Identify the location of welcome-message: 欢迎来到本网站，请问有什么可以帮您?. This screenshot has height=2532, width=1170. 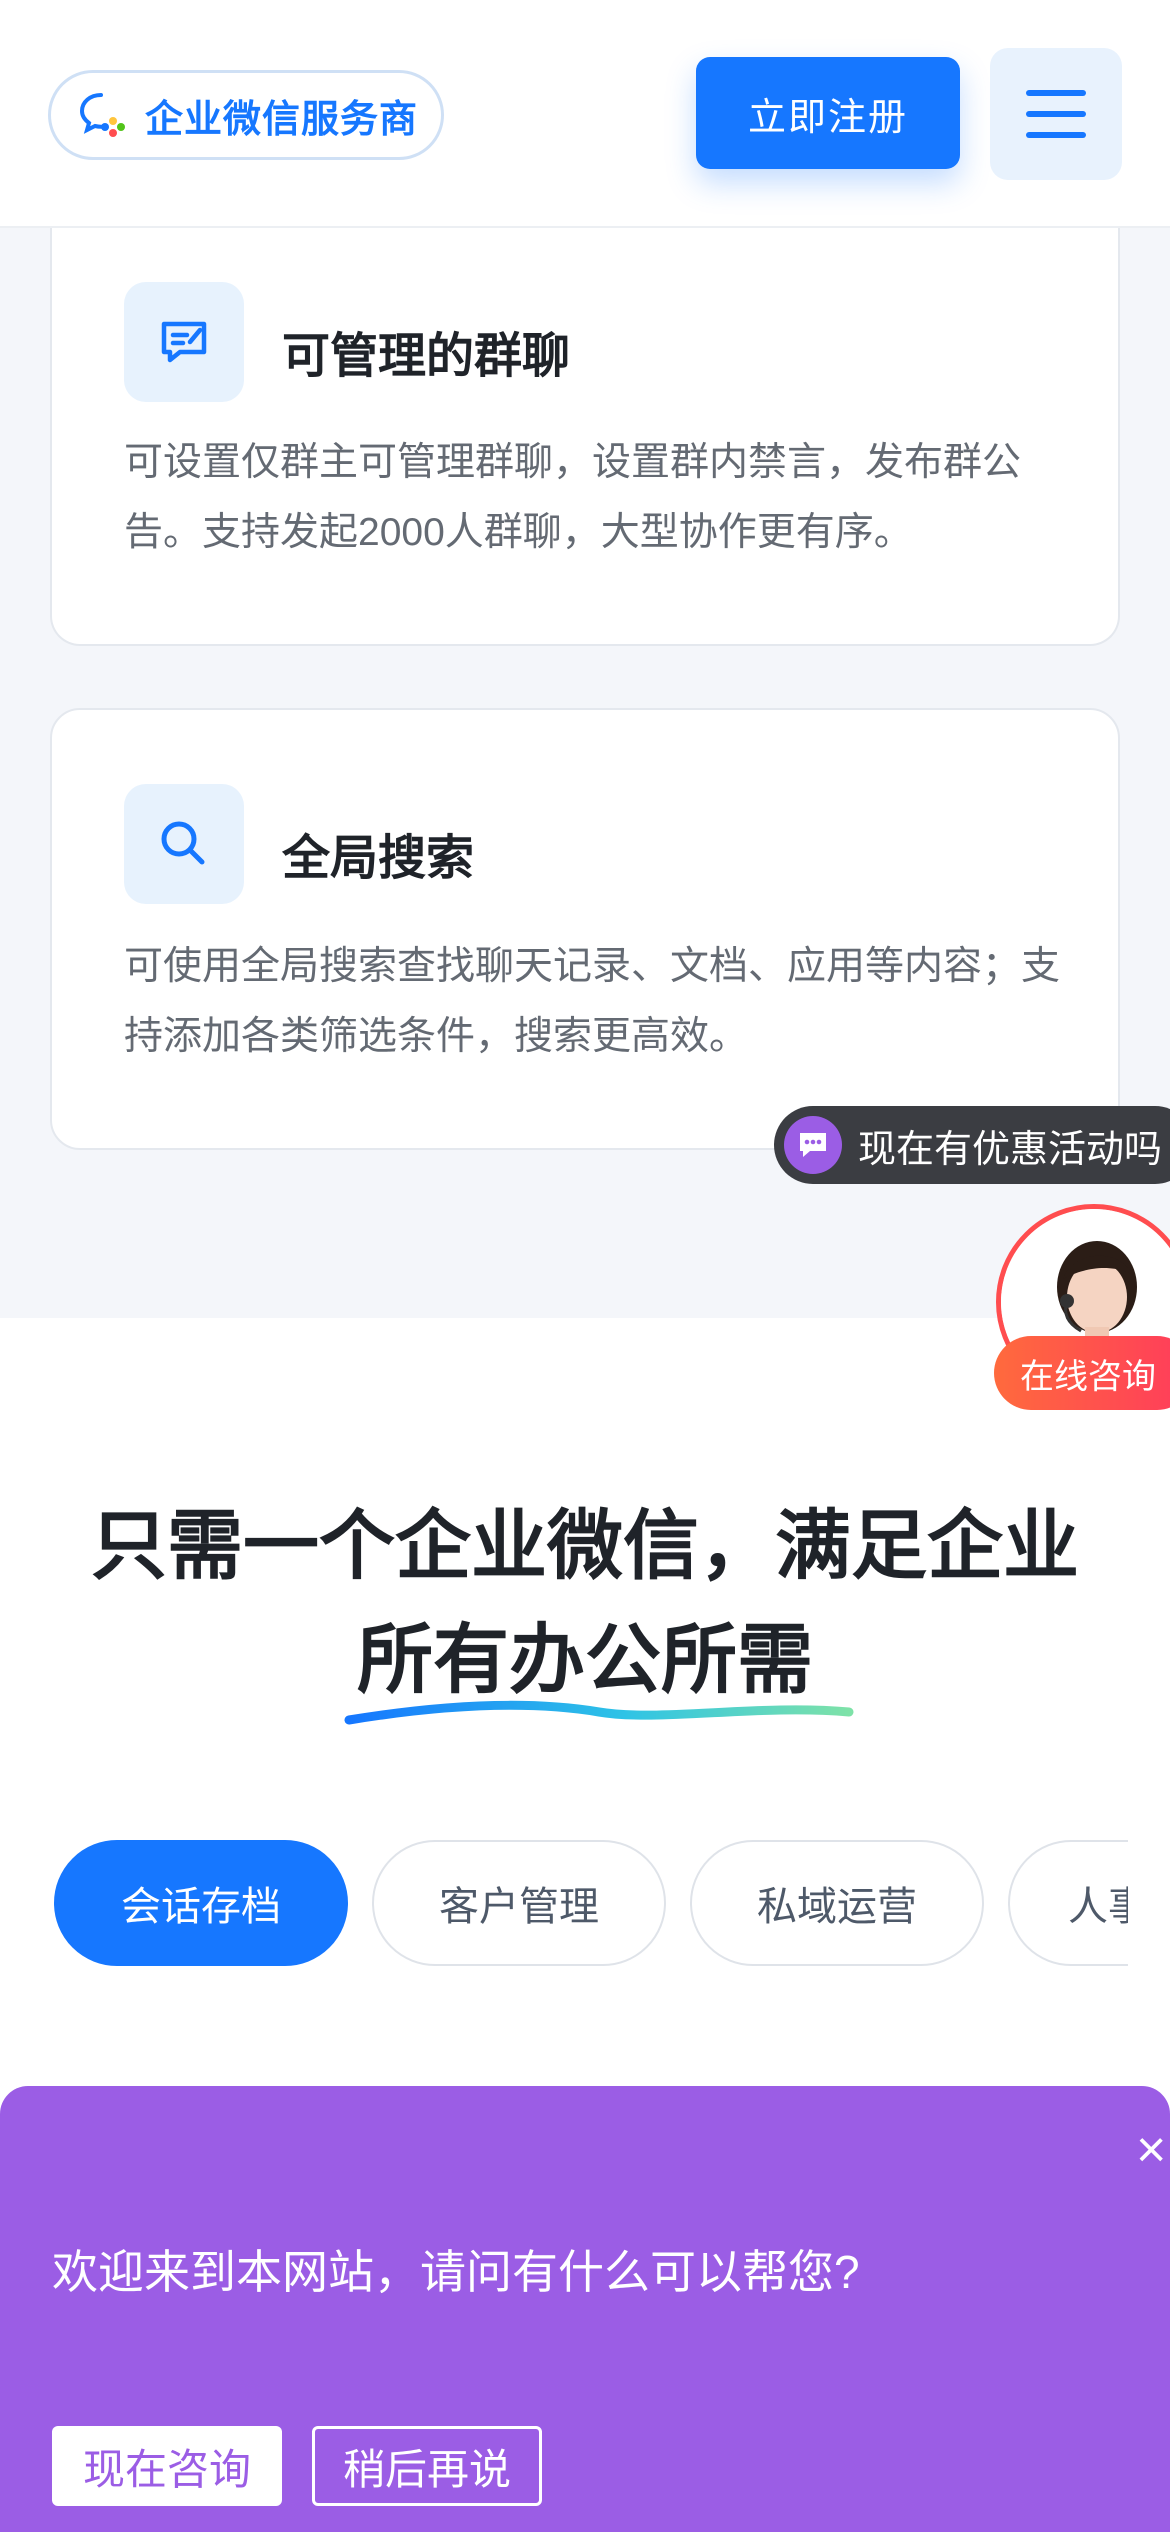
(456, 2272).